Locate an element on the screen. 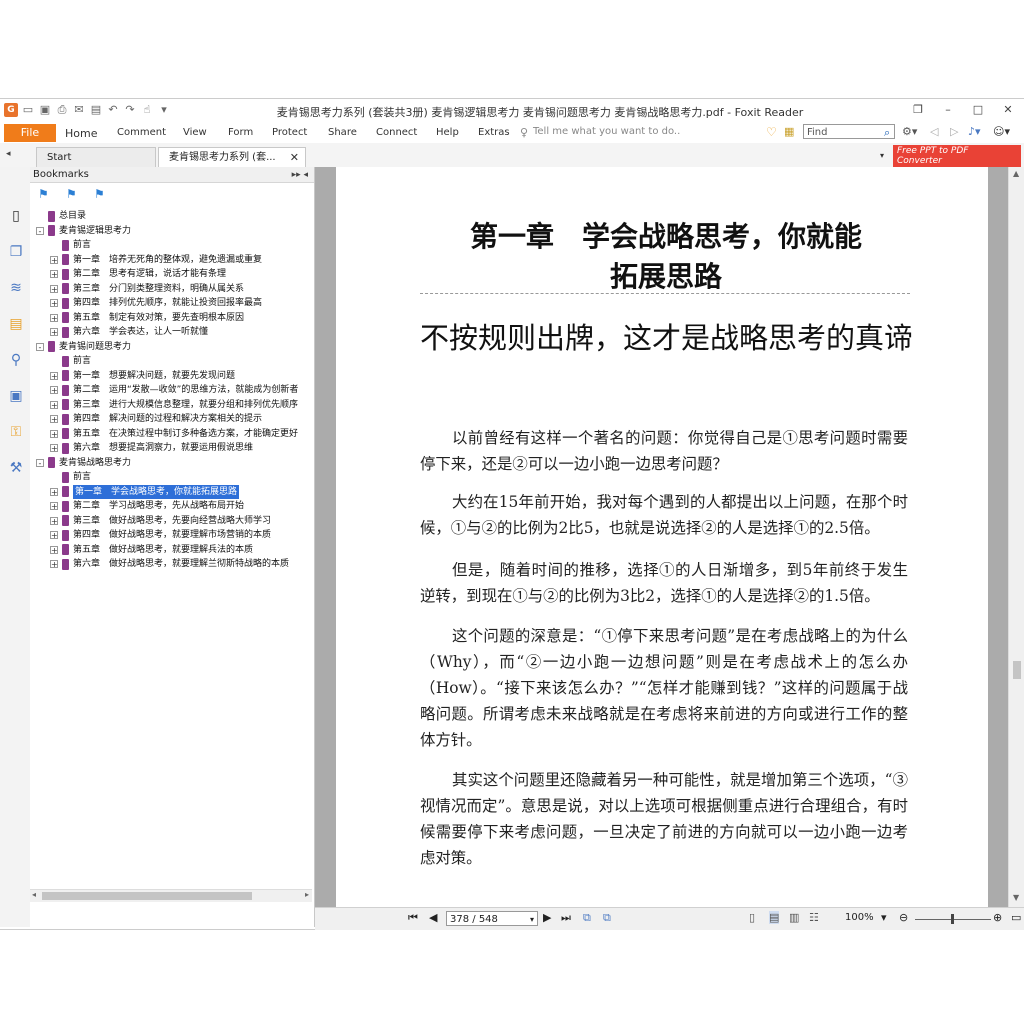 The image size is (1024, 1024). minimize-icon: – is located at coordinates (948, 110).